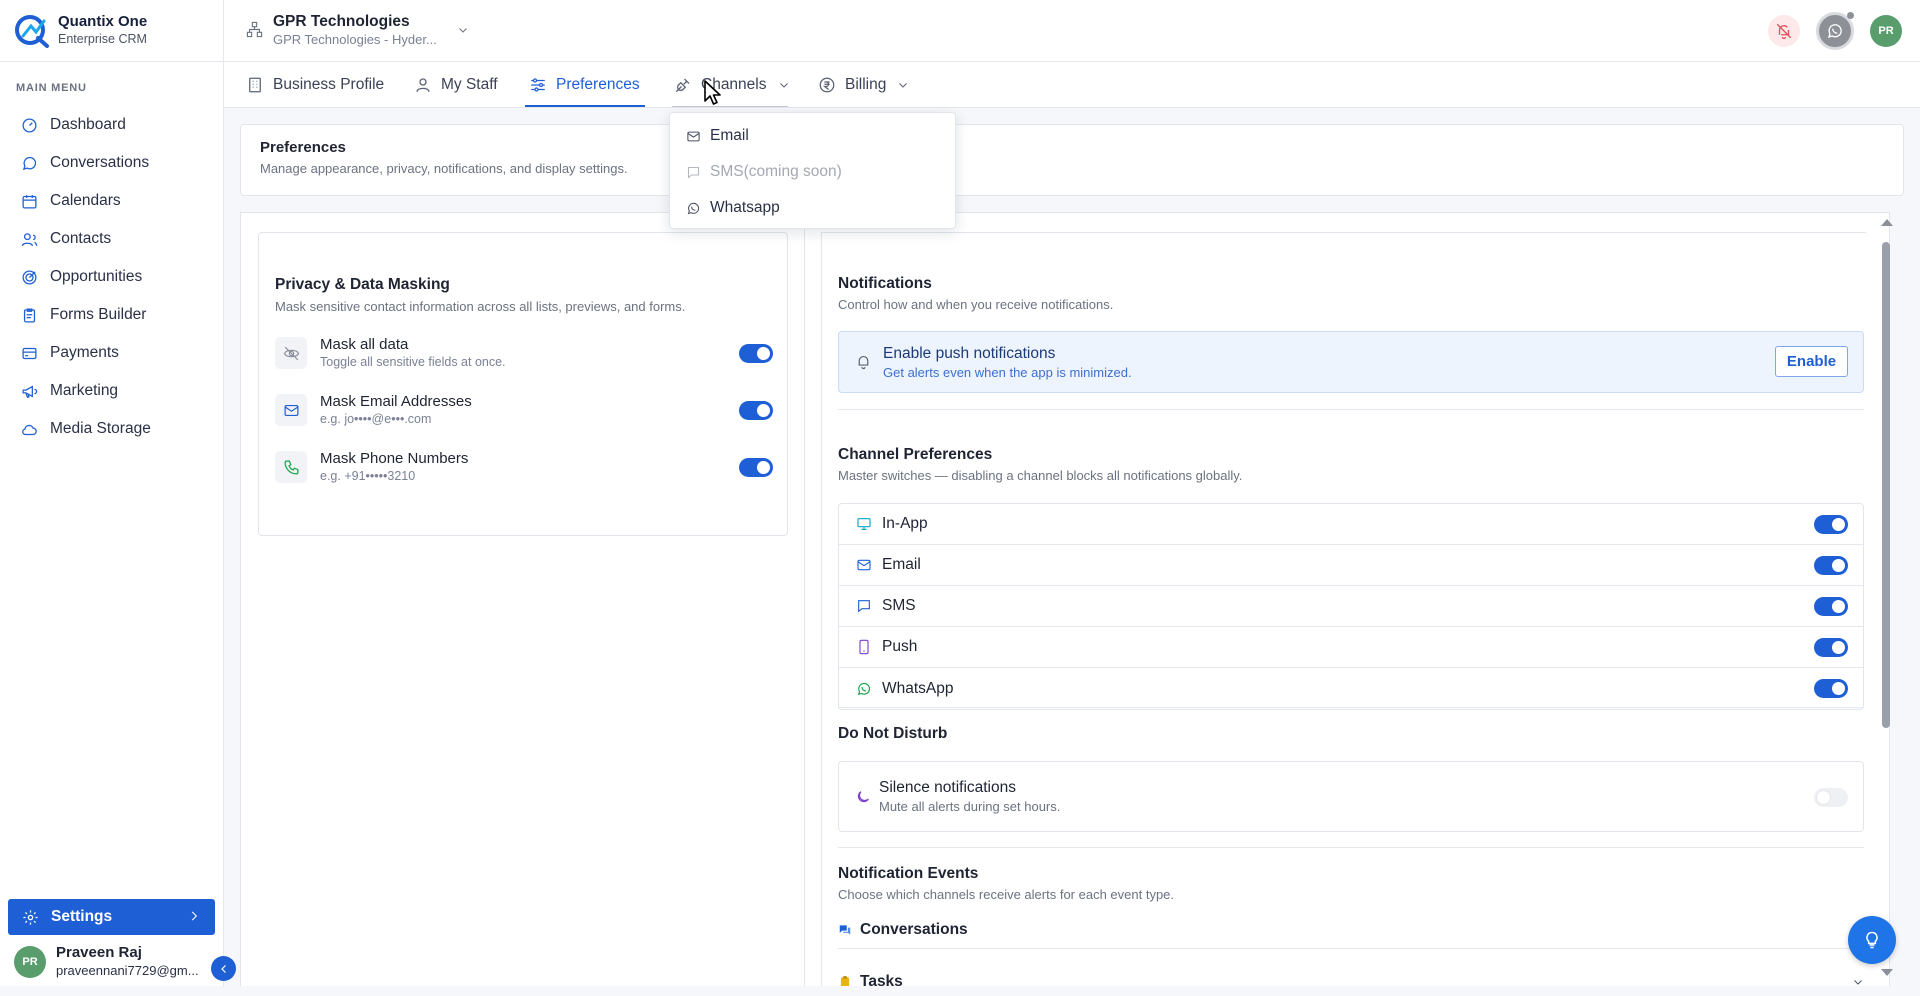 The image size is (1920, 996). What do you see at coordinates (112, 163) in the screenshot?
I see `sidebar-item-conversations: Conversations` at bounding box center [112, 163].